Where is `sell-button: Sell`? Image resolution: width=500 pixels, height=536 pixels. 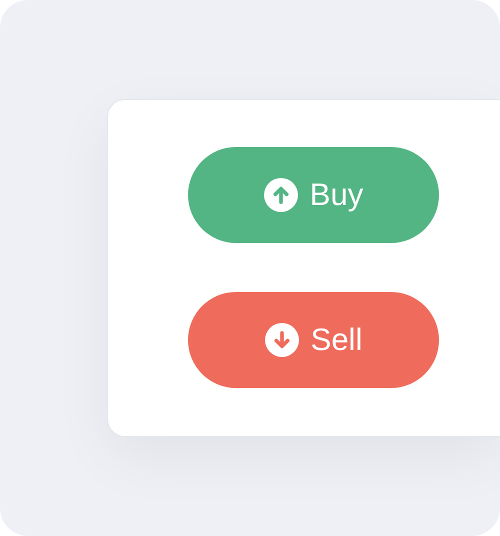 sell-button: Sell is located at coordinates (313, 340).